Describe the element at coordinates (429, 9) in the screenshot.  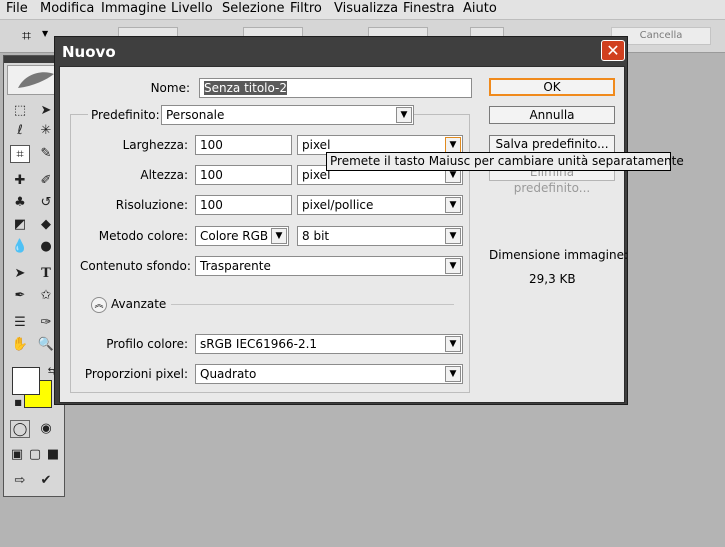
I see `menu-finestra: Finestra` at that location.